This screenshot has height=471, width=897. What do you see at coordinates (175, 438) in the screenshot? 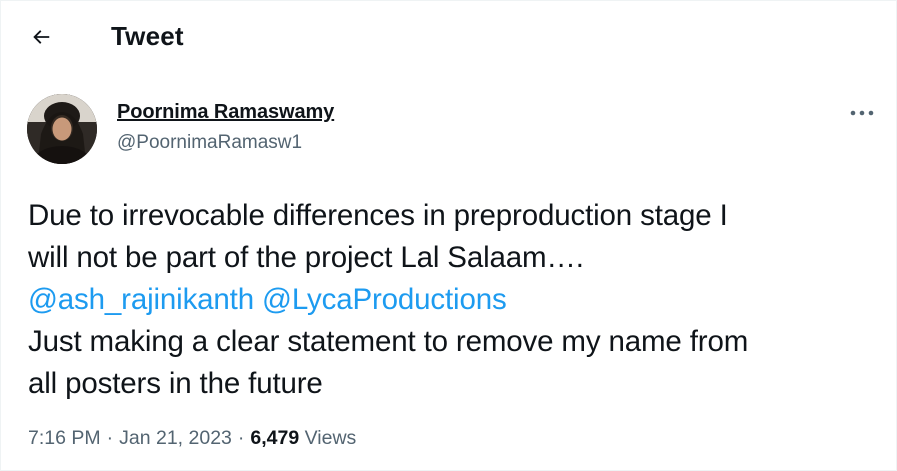
I see `tweet-date: Jan 21, 2023` at bounding box center [175, 438].